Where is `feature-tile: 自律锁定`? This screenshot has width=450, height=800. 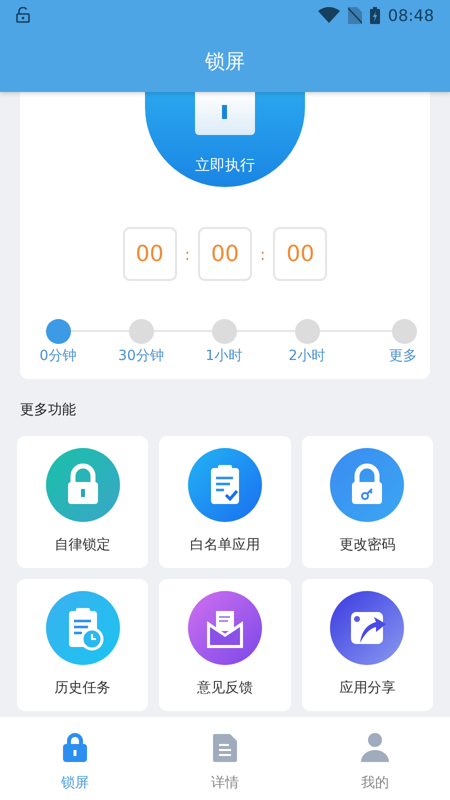 feature-tile: 自律锁定 is located at coordinates (82, 502).